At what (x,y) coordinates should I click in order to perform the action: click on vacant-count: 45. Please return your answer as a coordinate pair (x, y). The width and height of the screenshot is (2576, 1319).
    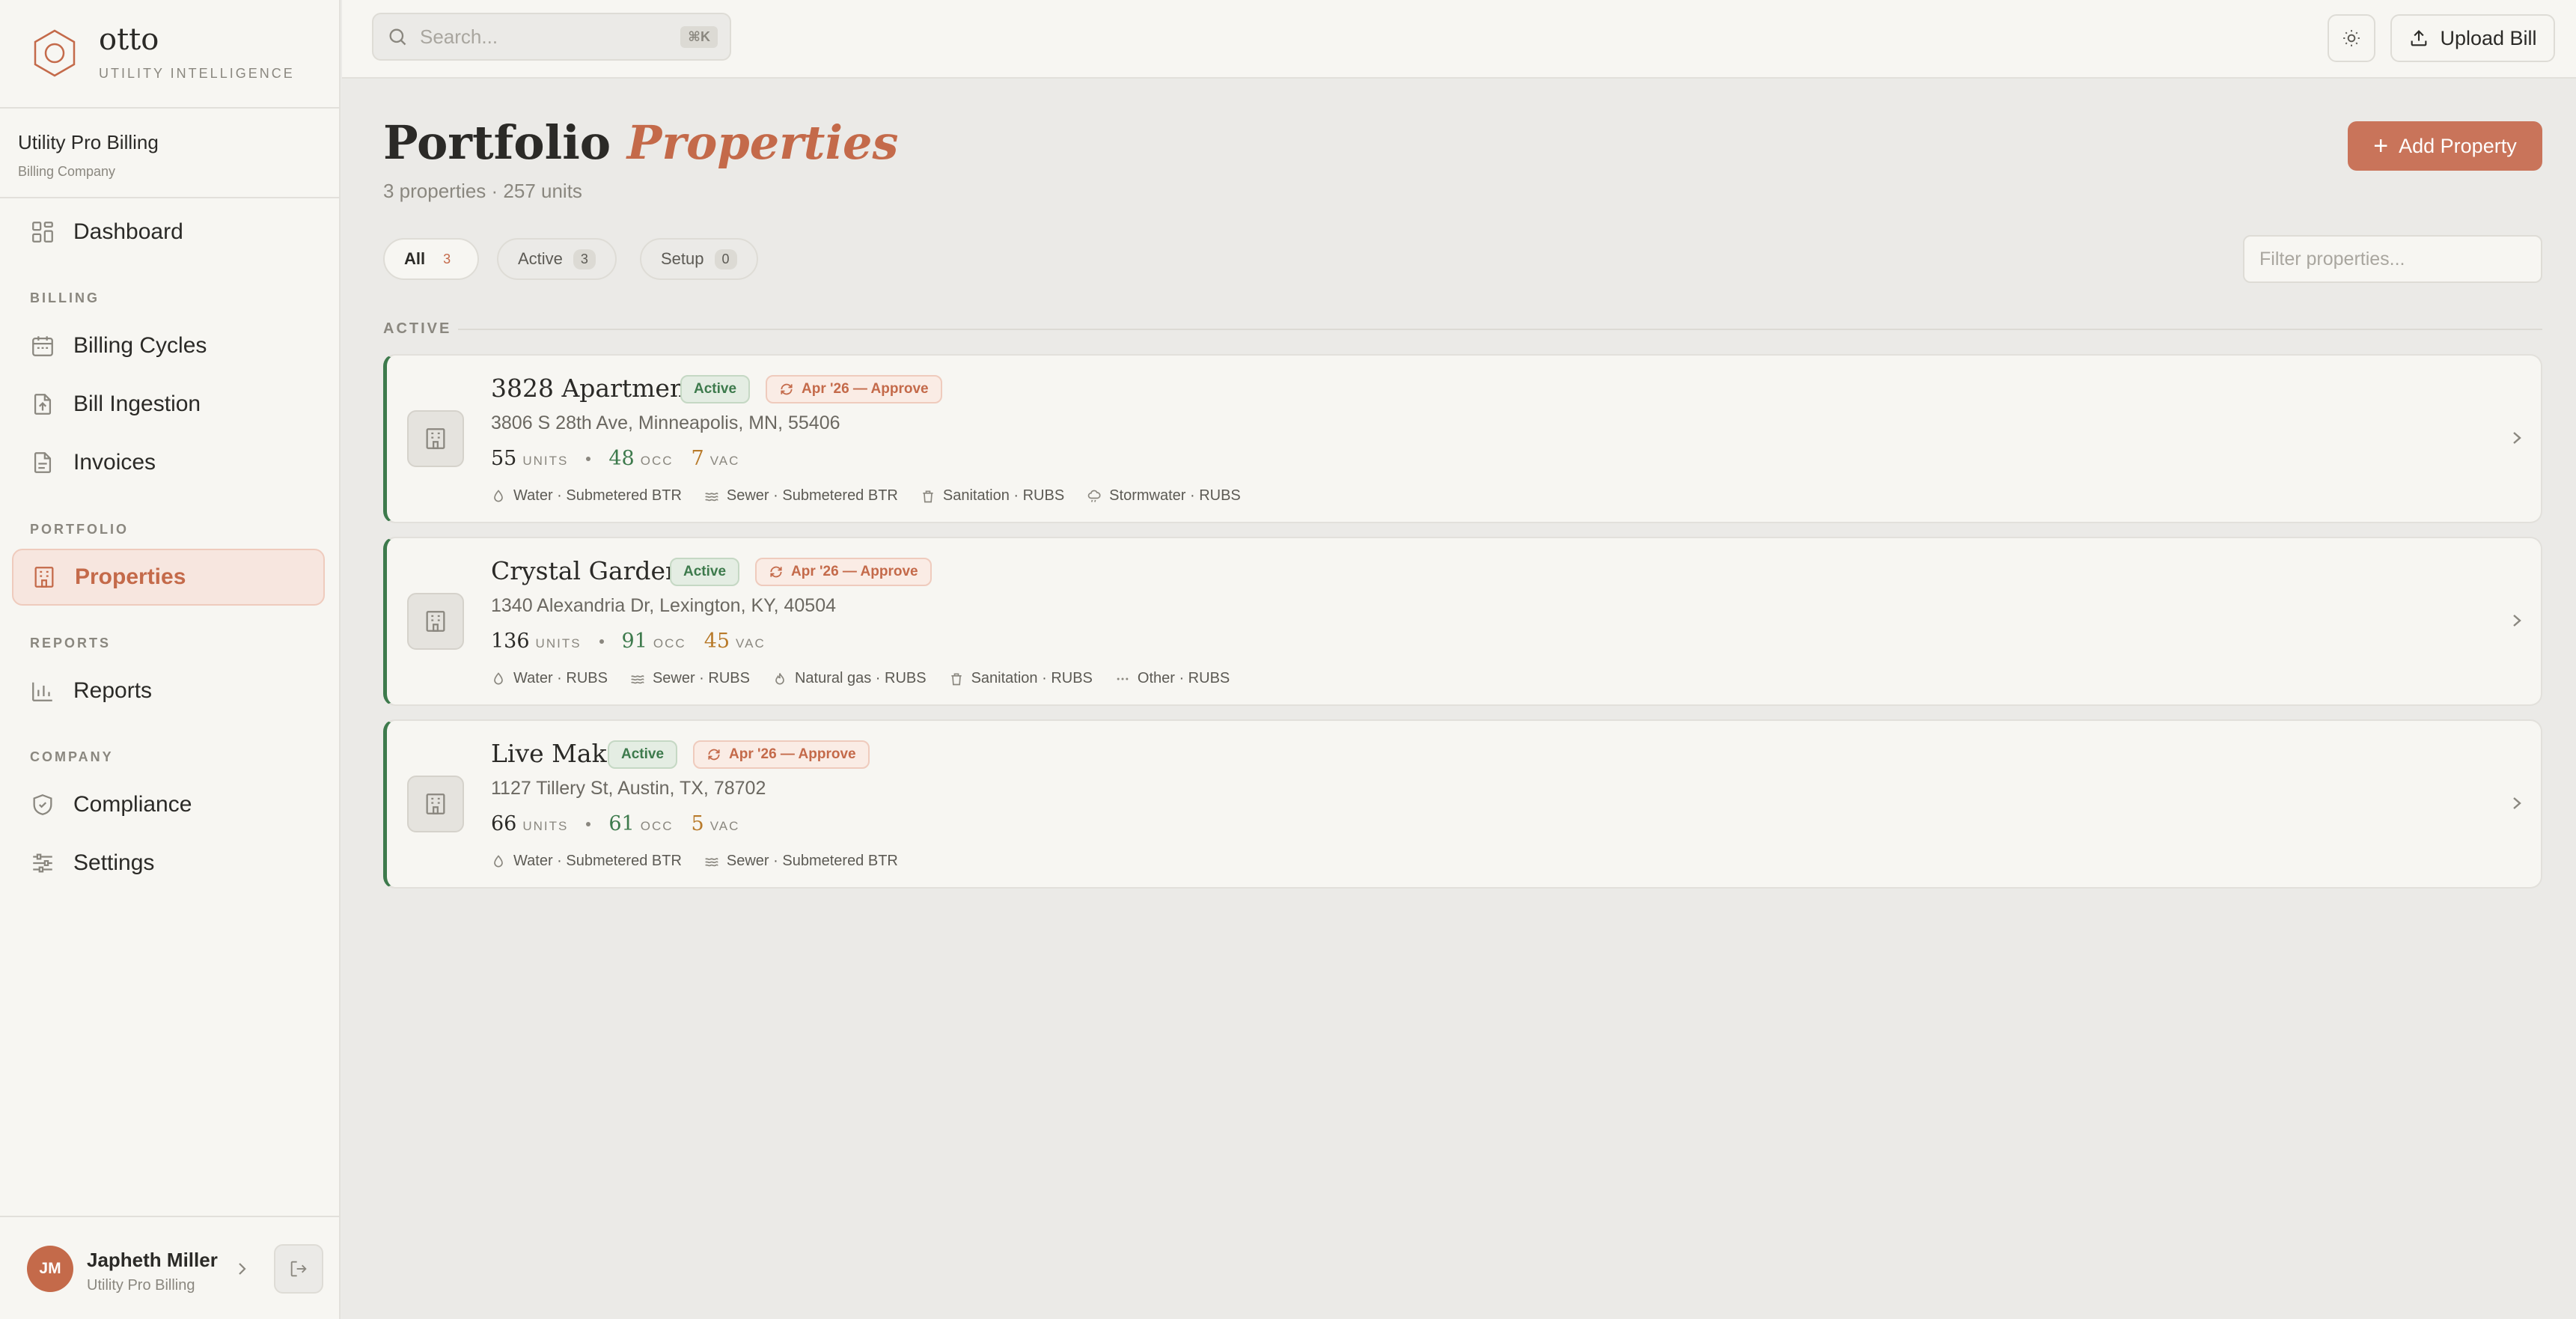
    Looking at the image, I should click on (716, 641).